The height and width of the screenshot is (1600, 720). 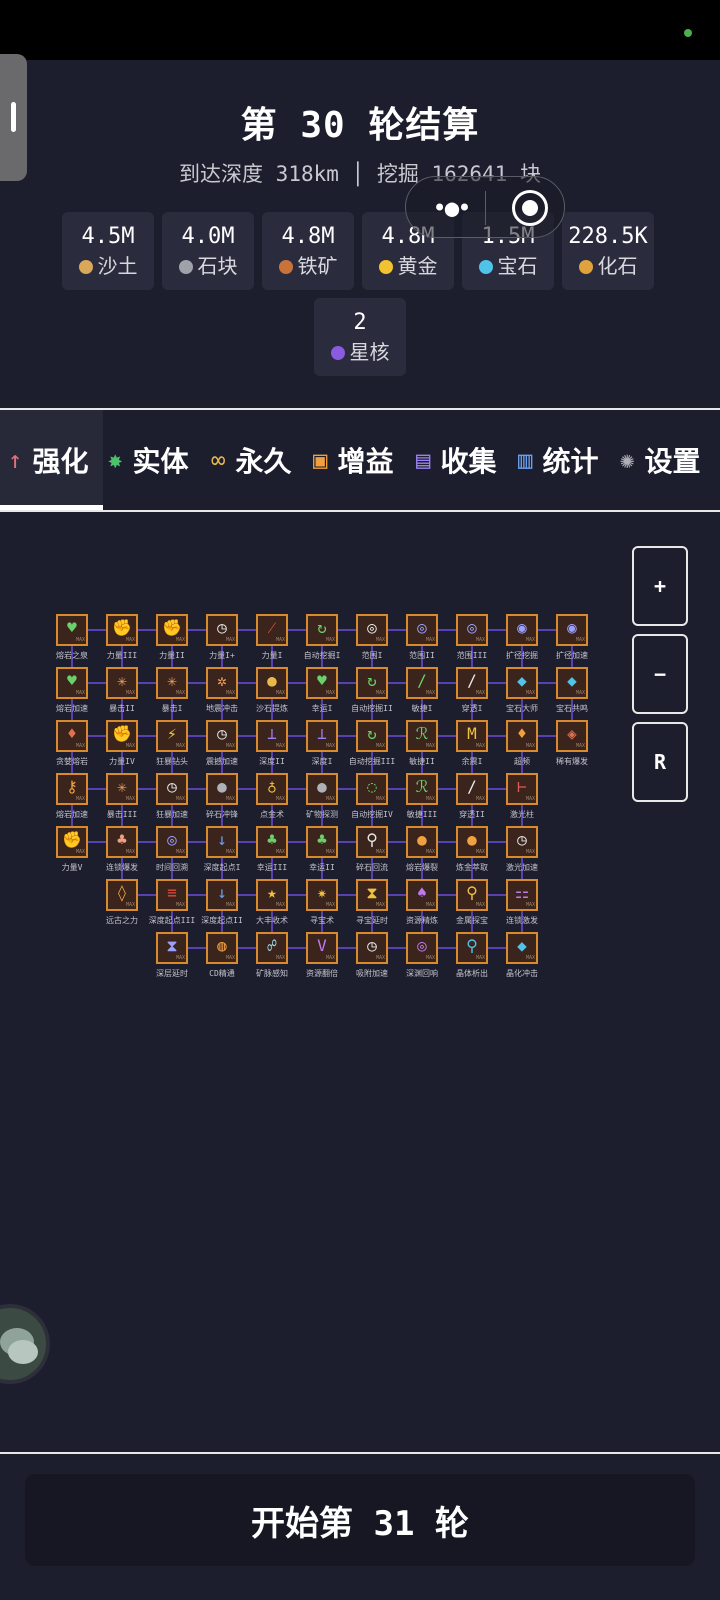 What do you see at coordinates (572, 655) in the screenshot?
I see `skill-label: 扩径加速` at bounding box center [572, 655].